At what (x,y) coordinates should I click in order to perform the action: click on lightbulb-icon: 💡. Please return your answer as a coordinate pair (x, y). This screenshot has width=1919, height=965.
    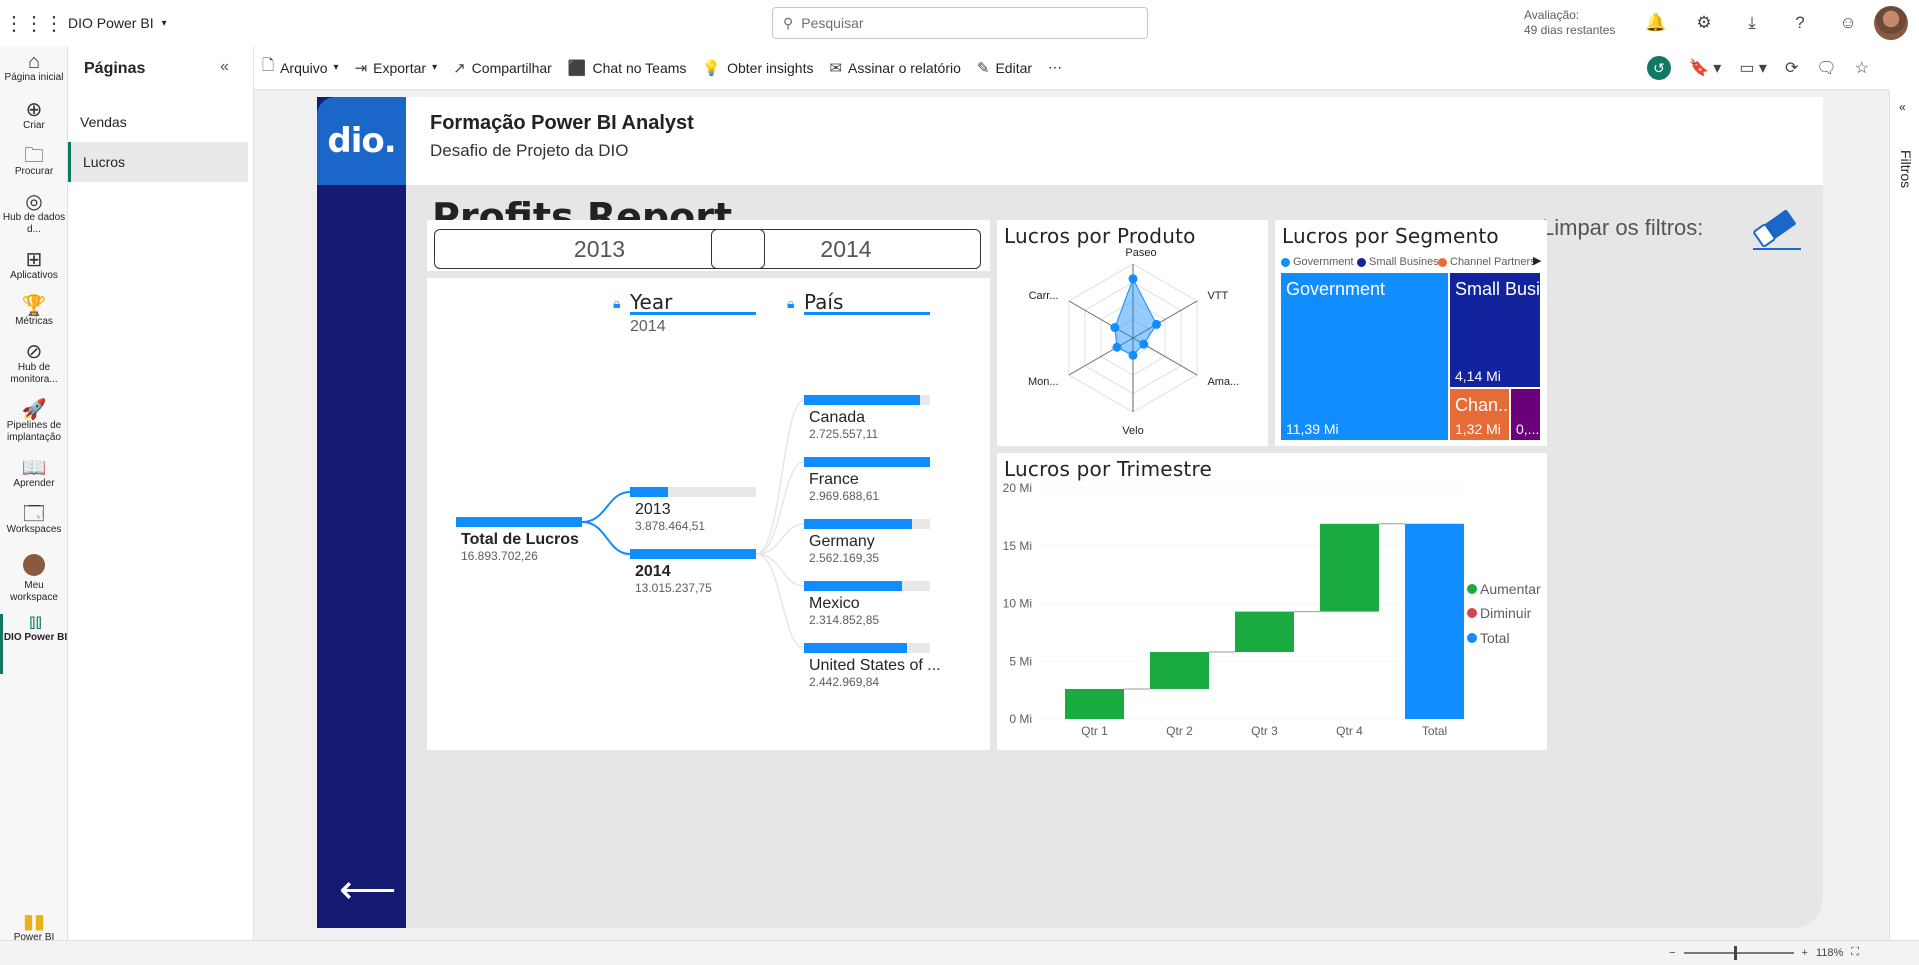
    Looking at the image, I should click on (712, 68).